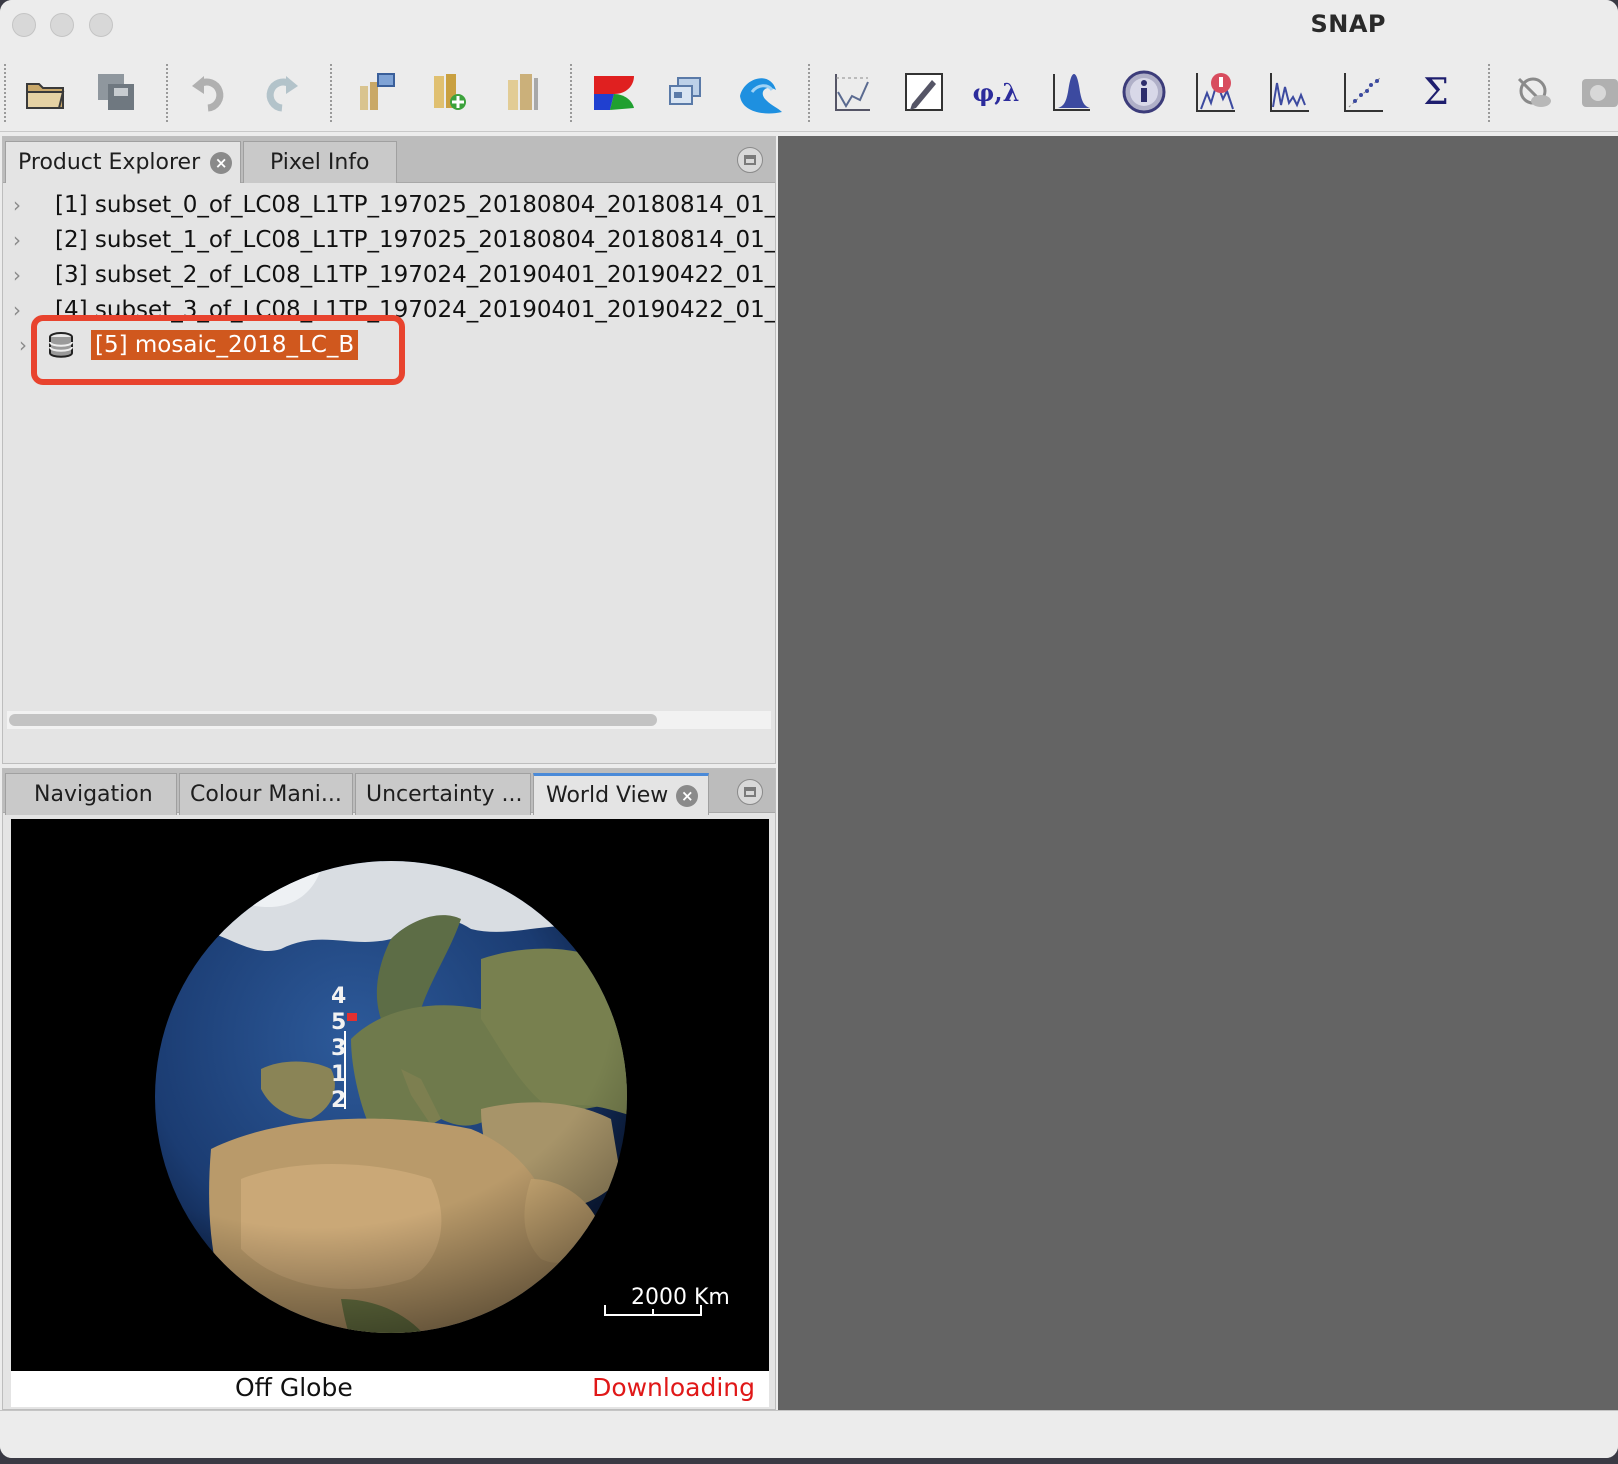 The height and width of the screenshot is (1464, 1618). Describe the element at coordinates (1072, 92) in the screenshot. I see `histogram-icon` at that location.